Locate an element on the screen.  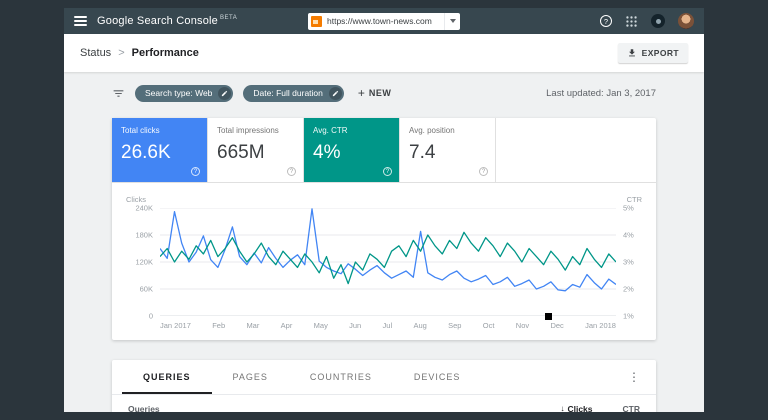
chart-annotation-marker is located at coordinates (549, 316).